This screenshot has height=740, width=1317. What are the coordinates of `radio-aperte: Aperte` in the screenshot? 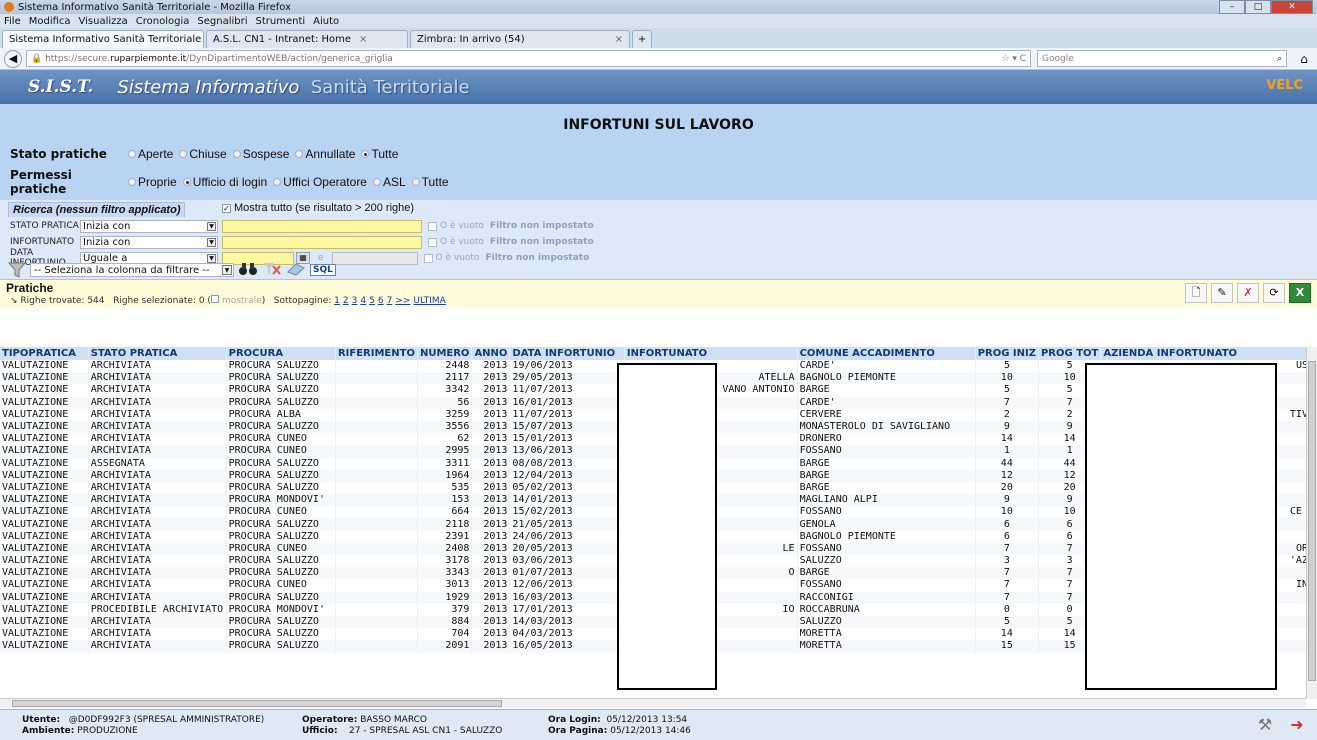 It's located at (150, 154).